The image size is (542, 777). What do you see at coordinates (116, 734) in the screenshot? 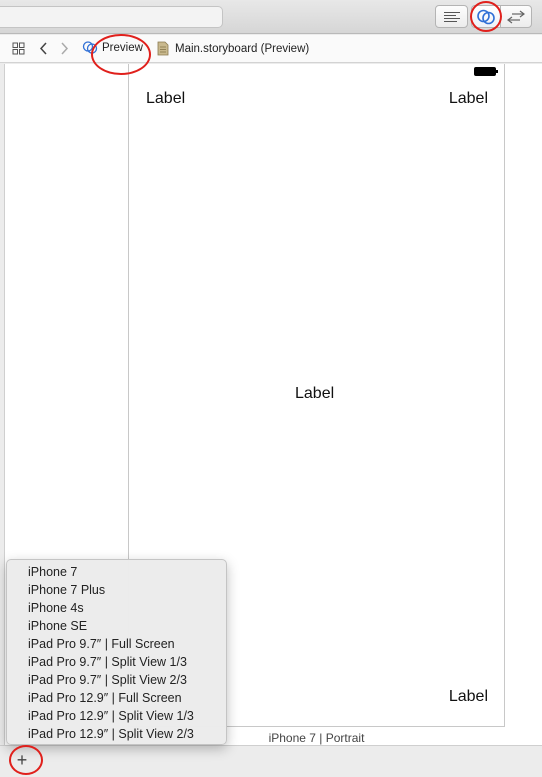
I see `menu-item-ipad-pro-12-9-split-2-3: iPad Pro 12.9″ | Split View 2/3` at bounding box center [116, 734].